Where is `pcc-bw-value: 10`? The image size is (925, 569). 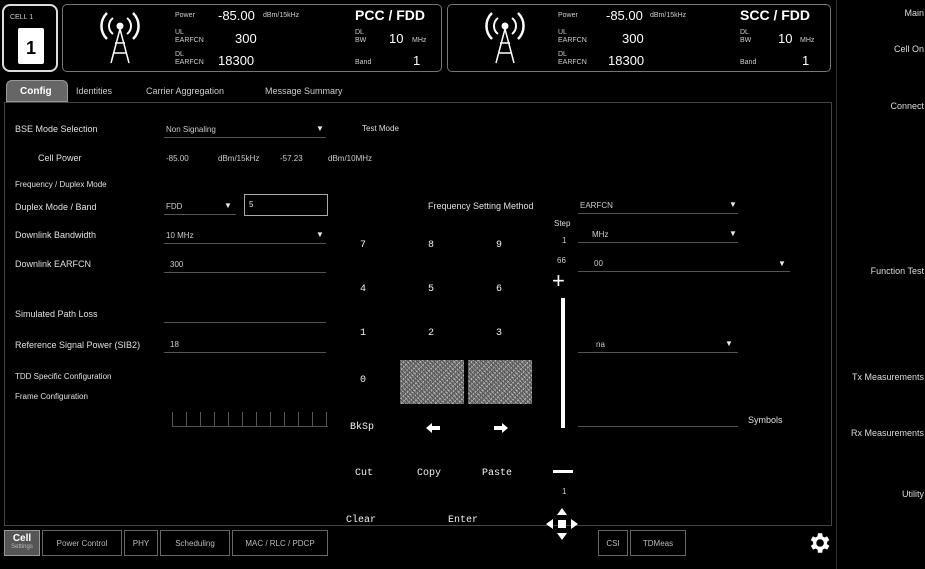 pcc-bw-value: 10 is located at coordinates (396, 38).